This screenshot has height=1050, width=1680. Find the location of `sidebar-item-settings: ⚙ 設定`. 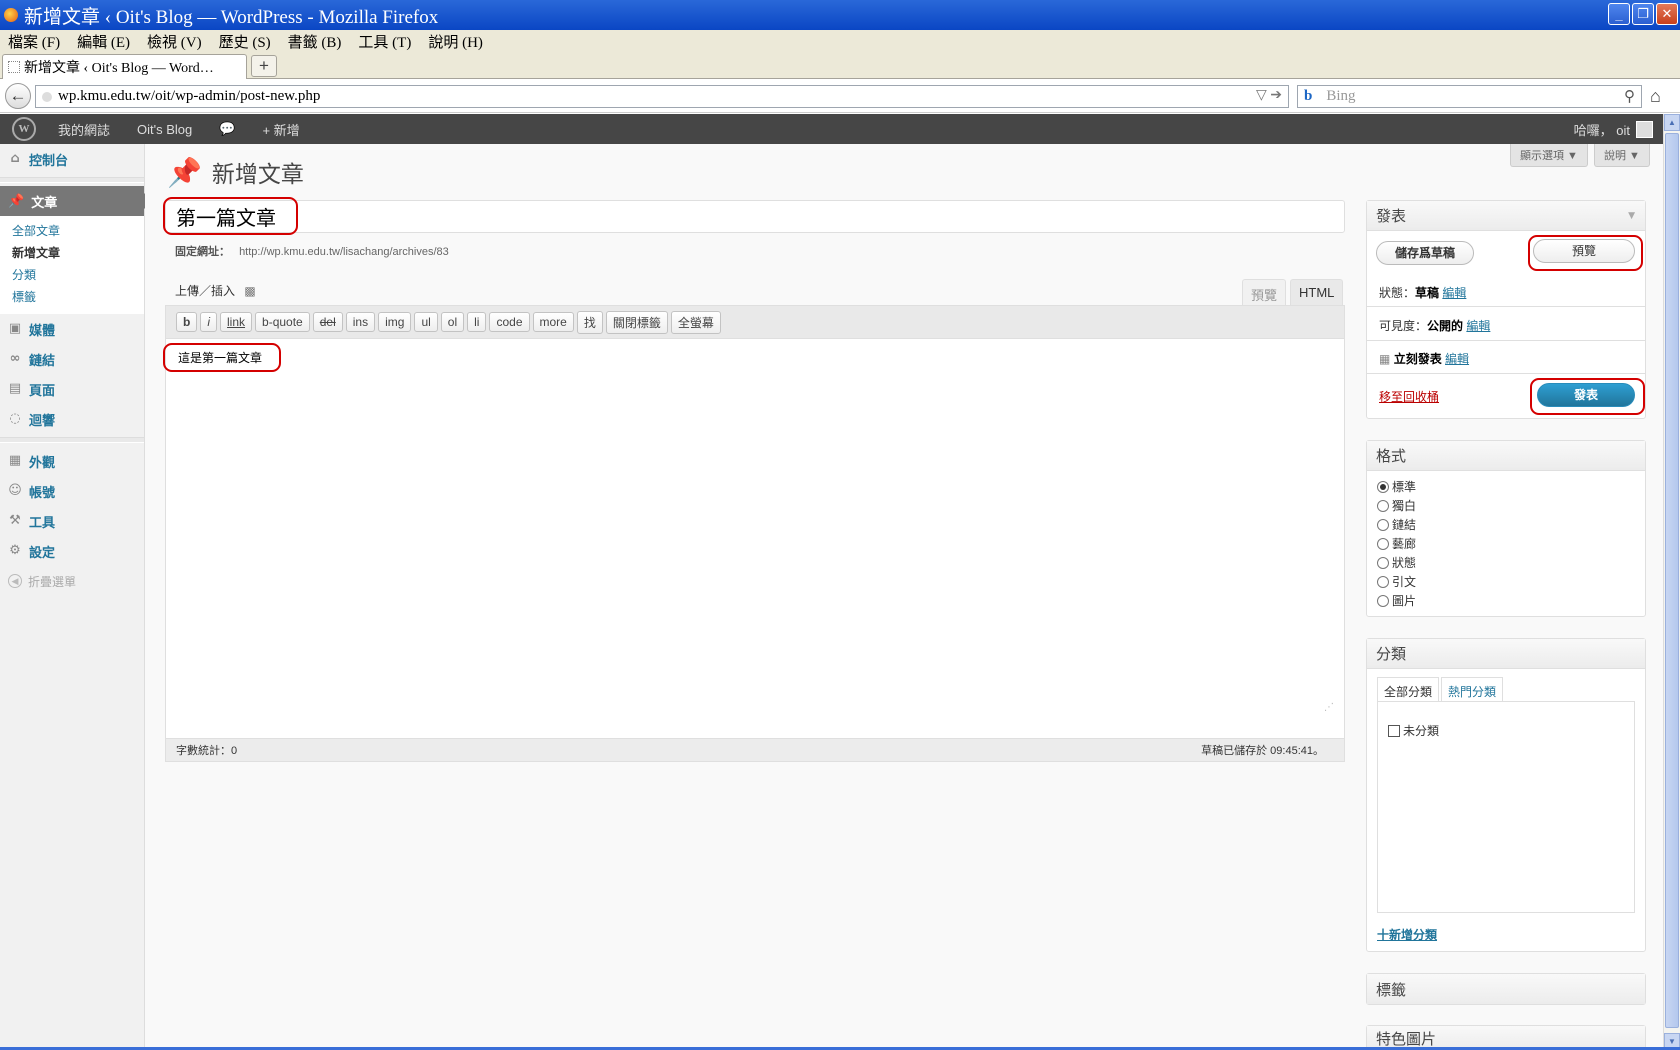

sidebar-item-settings: ⚙ 設定 is located at coordinates (72, 551).